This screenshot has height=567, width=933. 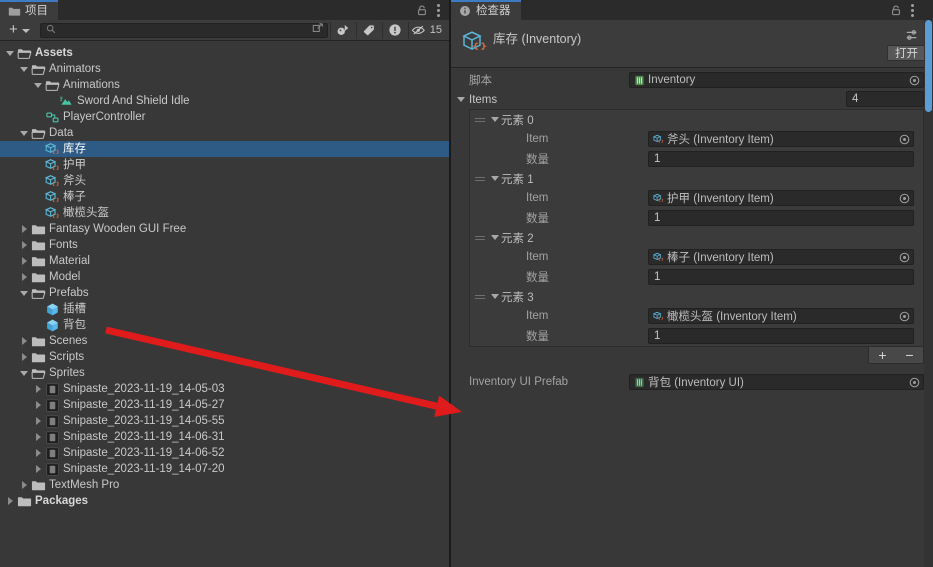 What do you see at coordinates (928, 66) in the screenshot?
I see `inspector-scrollbar-thumb` at bounding box center [928, 66].